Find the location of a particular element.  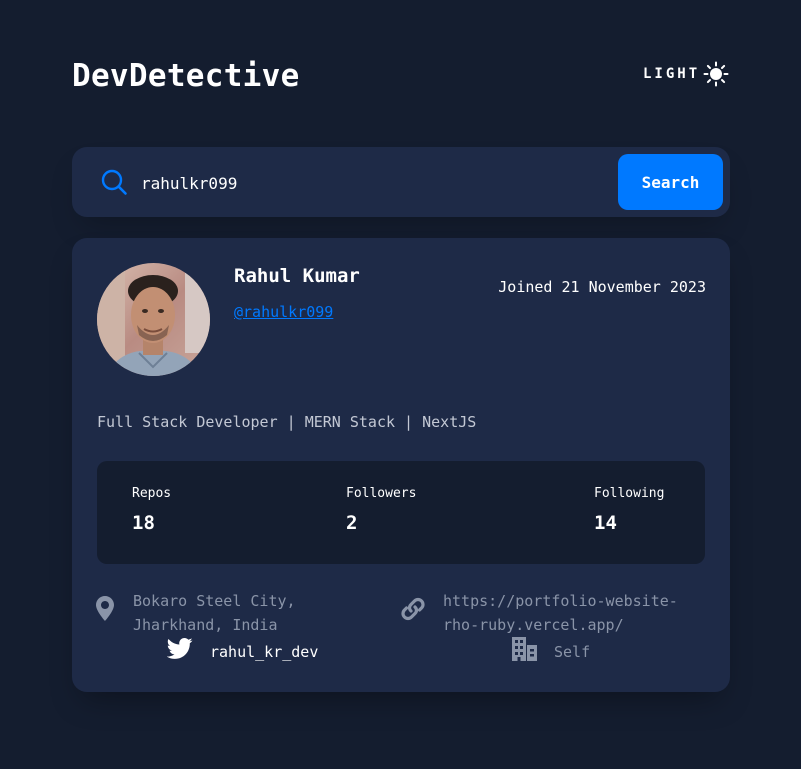

search-input is located at coordinates (371, 183).